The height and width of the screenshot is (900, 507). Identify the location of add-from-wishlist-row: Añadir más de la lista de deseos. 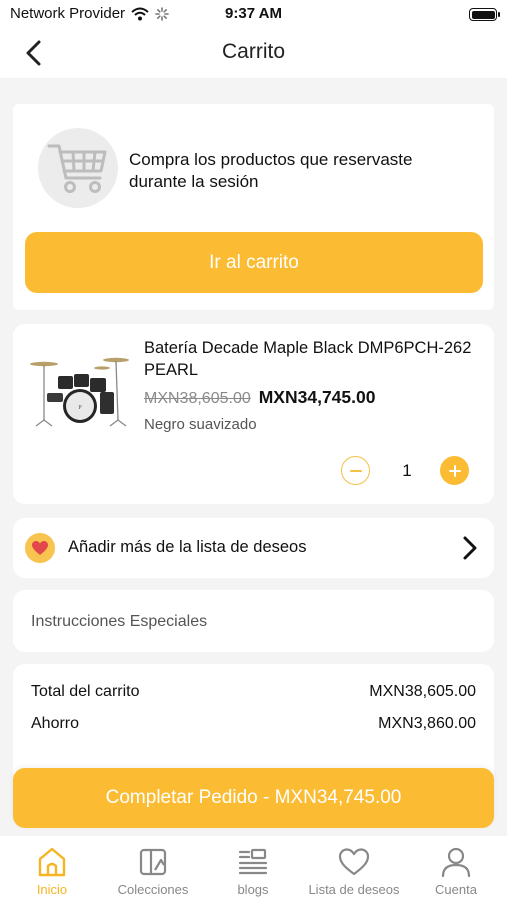
(253, 548).